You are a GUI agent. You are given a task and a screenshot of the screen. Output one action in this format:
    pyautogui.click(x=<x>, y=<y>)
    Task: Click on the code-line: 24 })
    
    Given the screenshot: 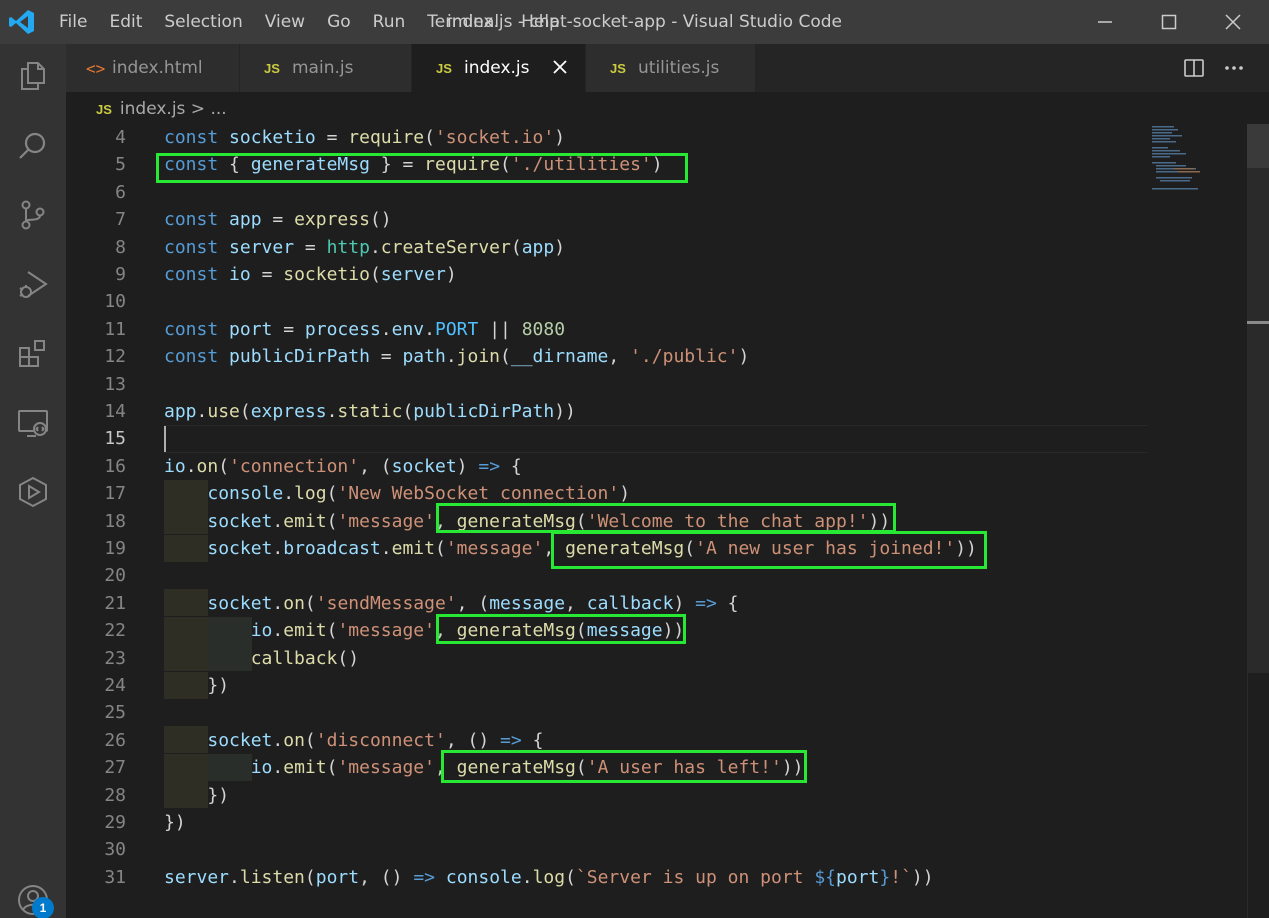 What is the action you would take?
    pyautogui.click(x=606, y=685)
    